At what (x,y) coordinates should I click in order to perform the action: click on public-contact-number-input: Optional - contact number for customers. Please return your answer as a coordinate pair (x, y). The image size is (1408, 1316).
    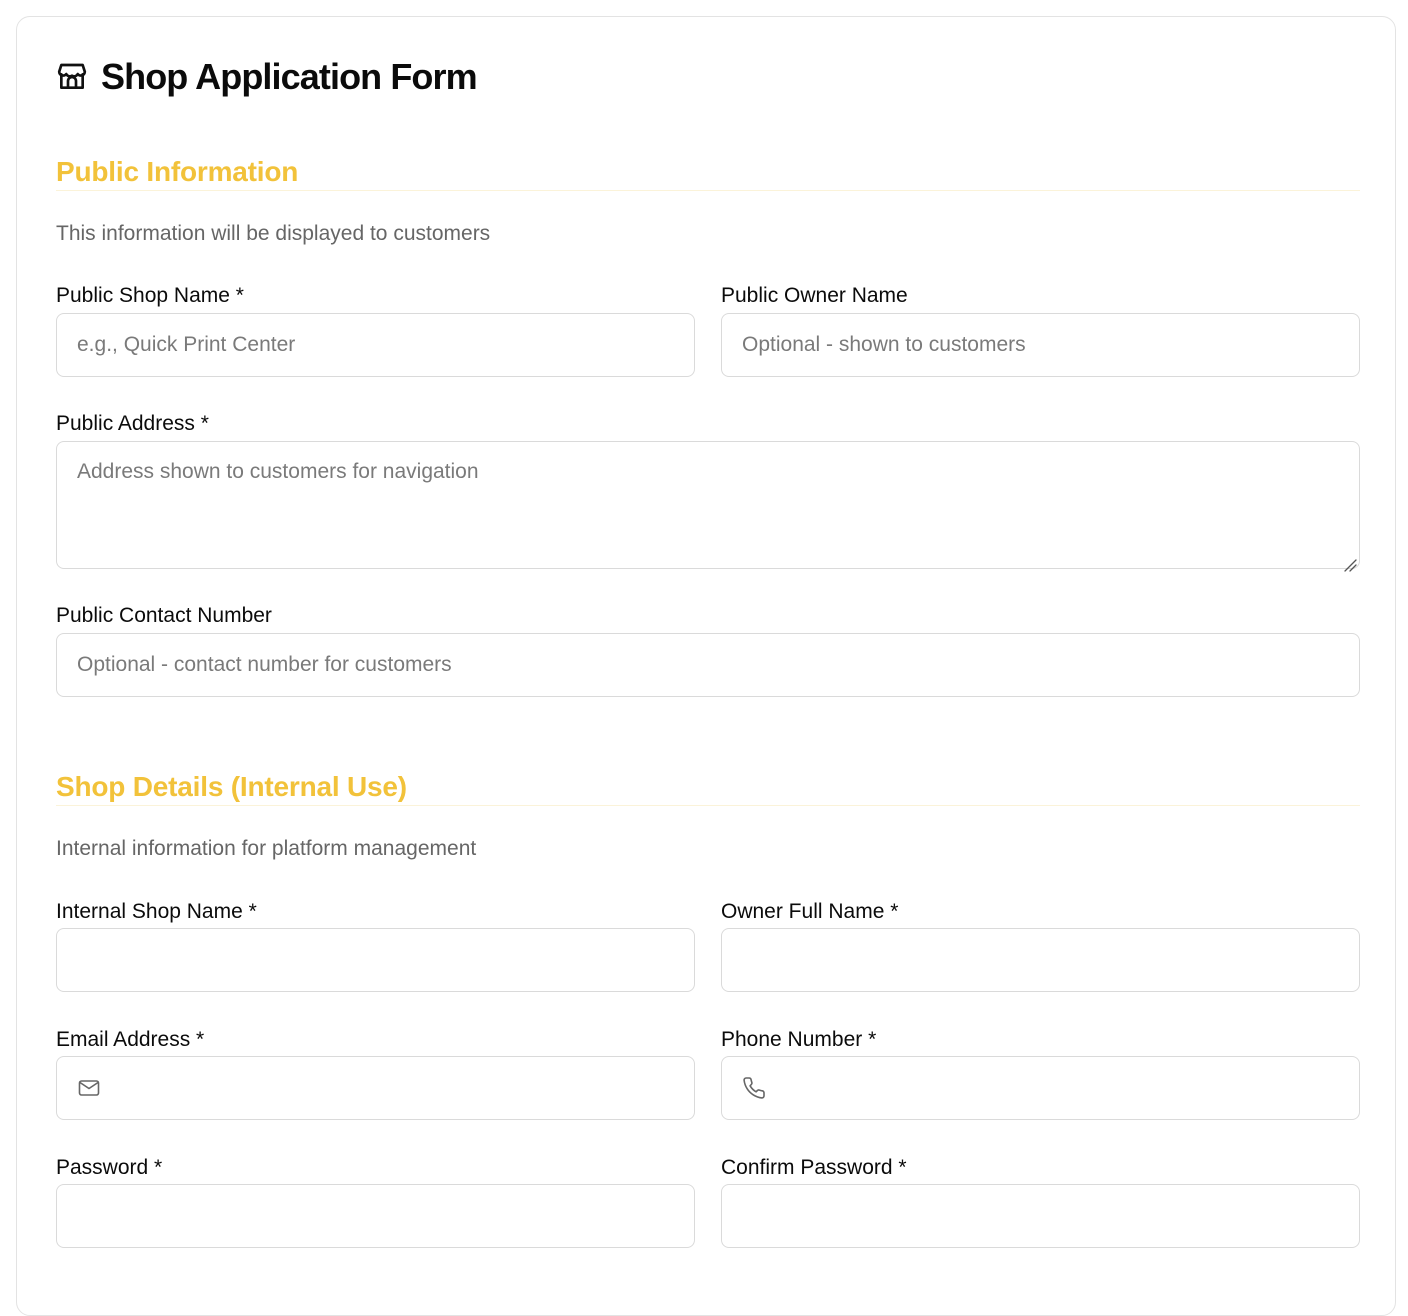
    Looking at the image, I should click on (708, 665).